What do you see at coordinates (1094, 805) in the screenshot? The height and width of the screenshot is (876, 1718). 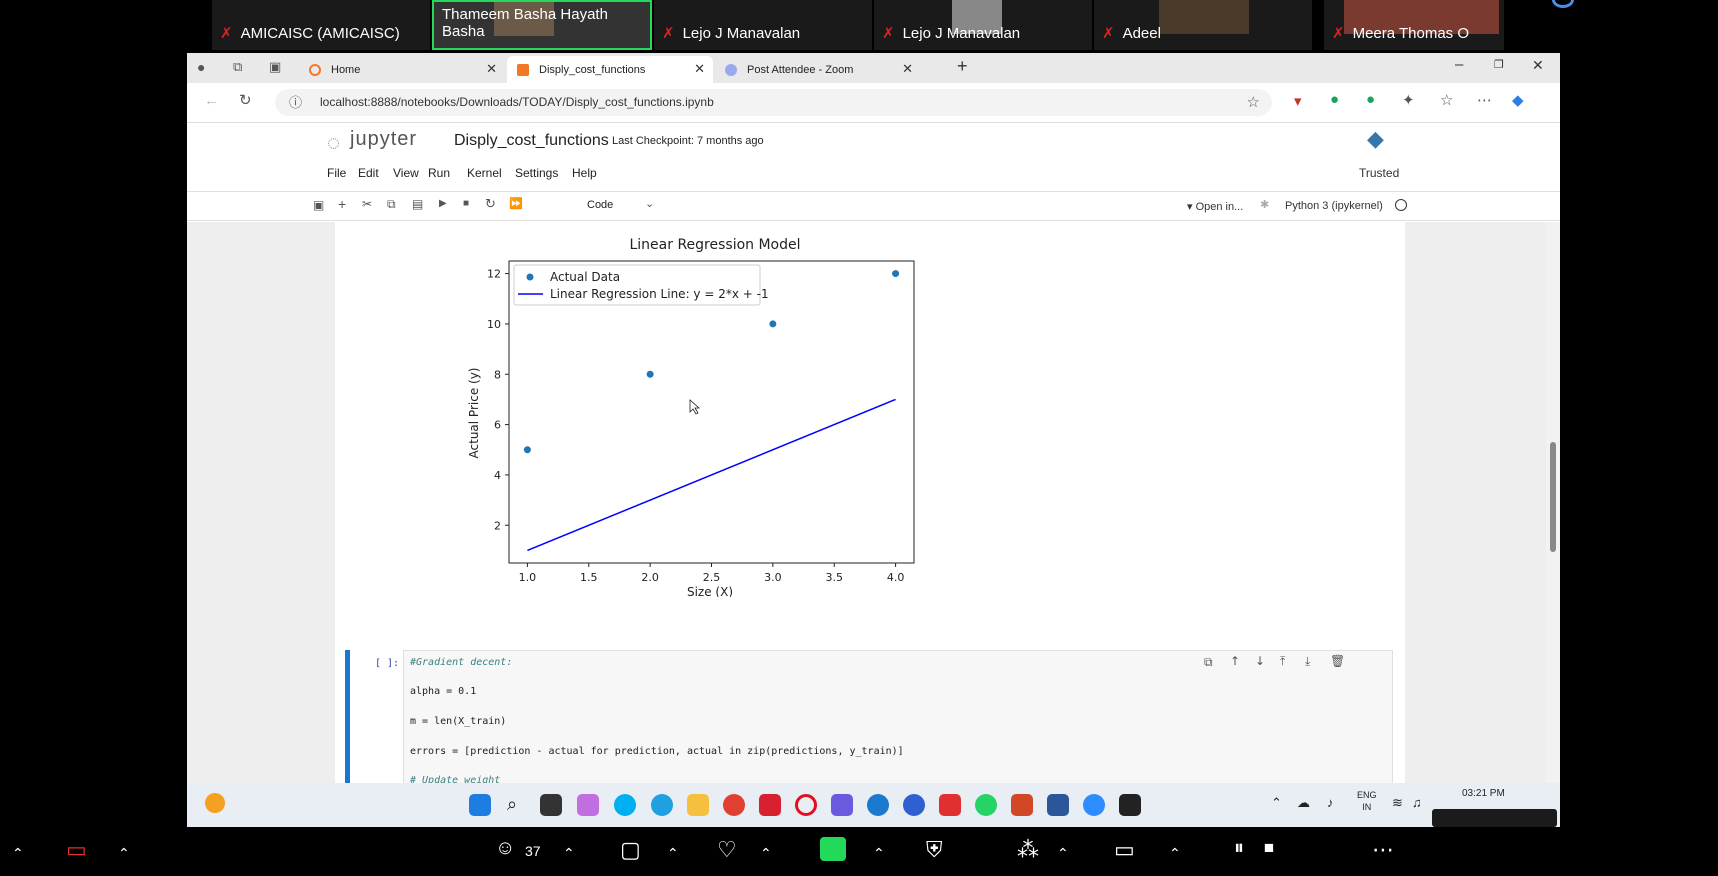 I see `zoom-icon` at bounding box center [1094, 805].